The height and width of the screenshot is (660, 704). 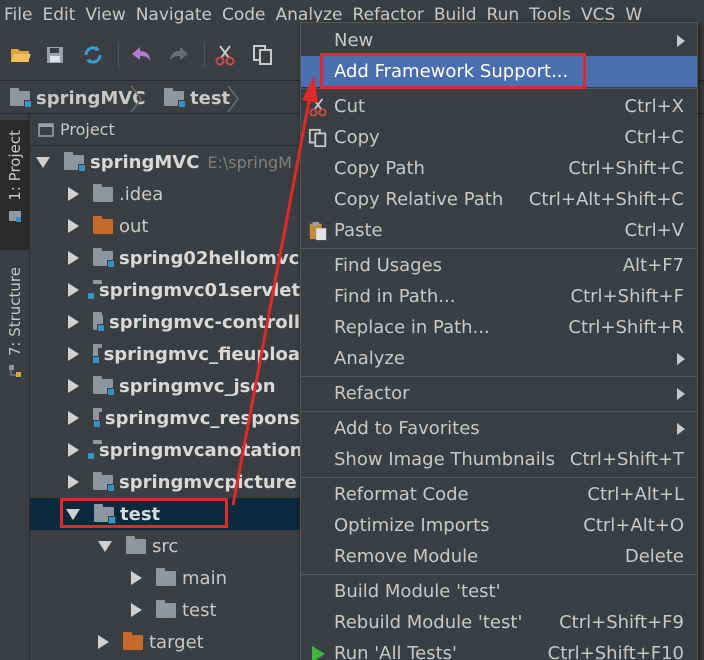 I want to click on project-panel-title: Project, so click(x=87, y=129).